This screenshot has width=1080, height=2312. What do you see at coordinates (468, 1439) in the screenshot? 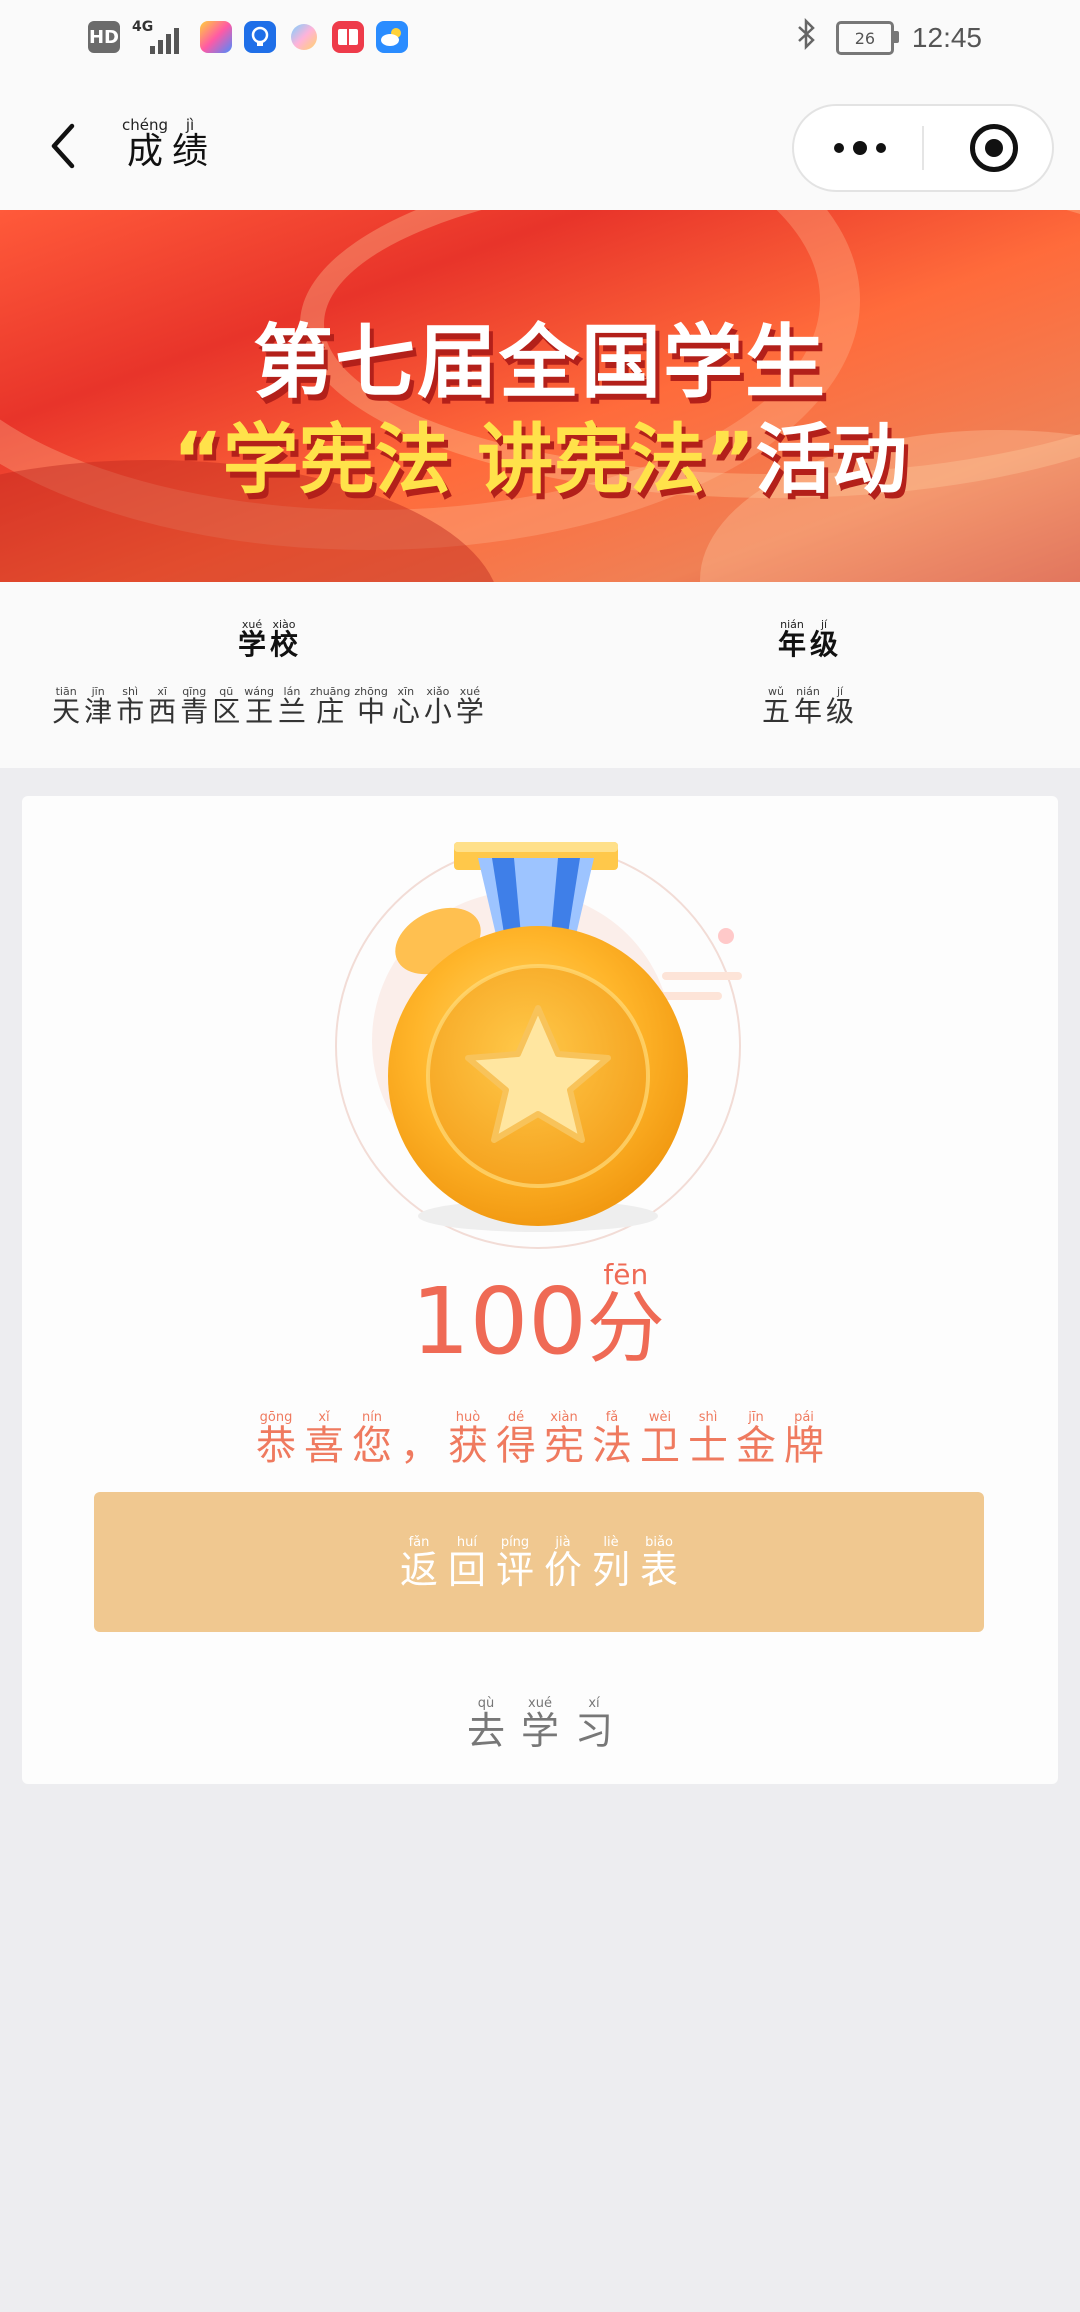
I see `congrats-char: huò 获` at bounding box center [468, 1439].